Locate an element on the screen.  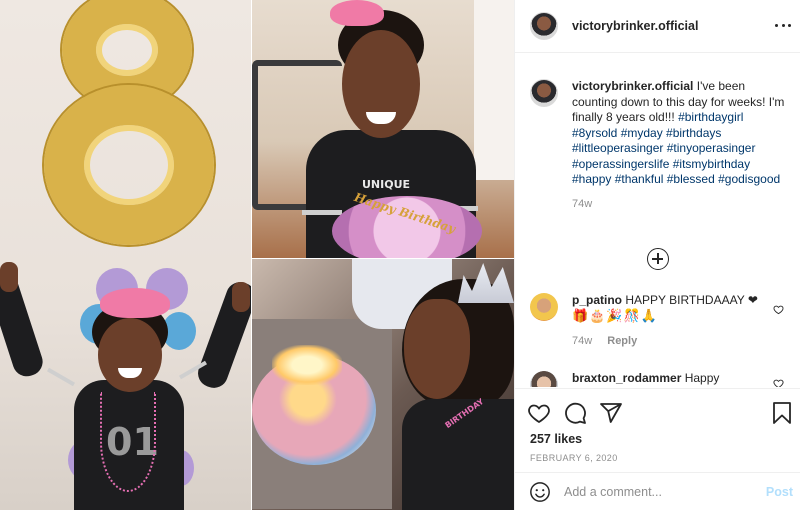
gold-balloon-eight-bottom is located at coordinates (129, 165).